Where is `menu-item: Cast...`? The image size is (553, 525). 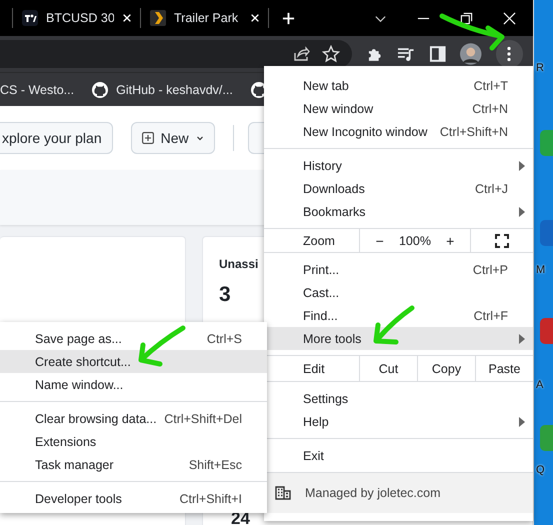 menu-item: Cast... is located at coordinates (398, 292).